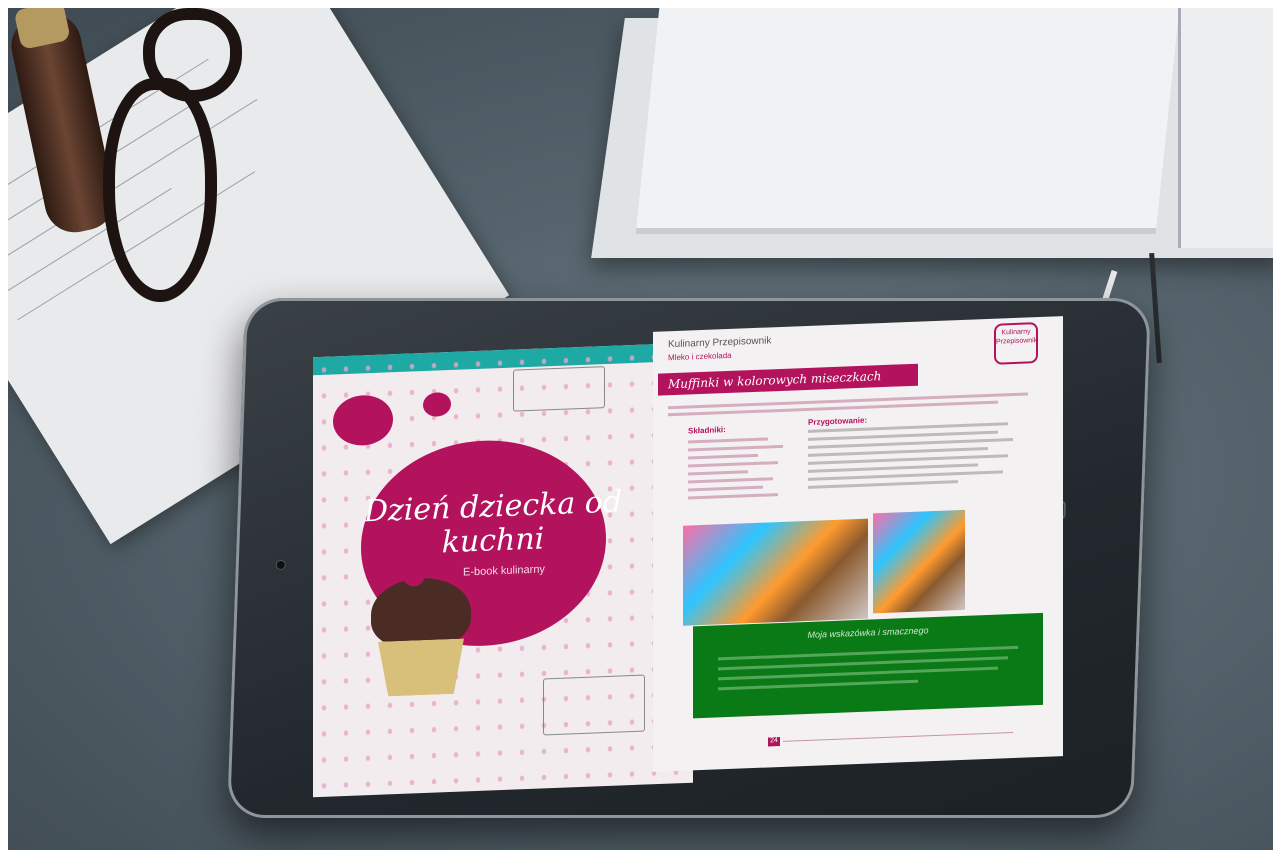 The width and height of the screenshot is (1281, 858). I want to click on page-header: Kulinarny Przepisownik, so click(720, 343).